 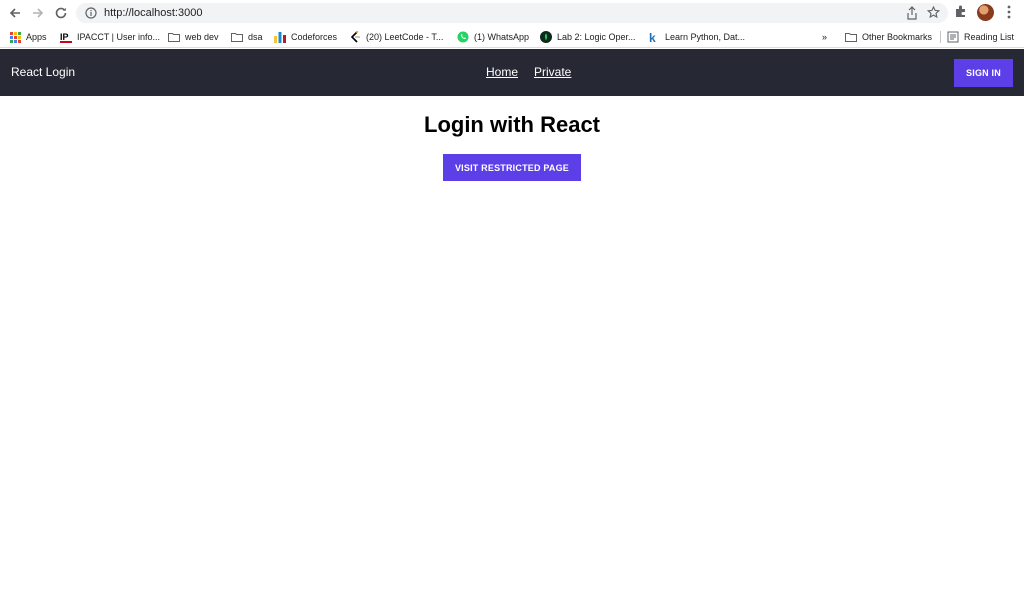 What do you see at coordinates (202, 37) in the screenshot?
I see `bookmark-label: web dev` at bounding box center [202, 37].